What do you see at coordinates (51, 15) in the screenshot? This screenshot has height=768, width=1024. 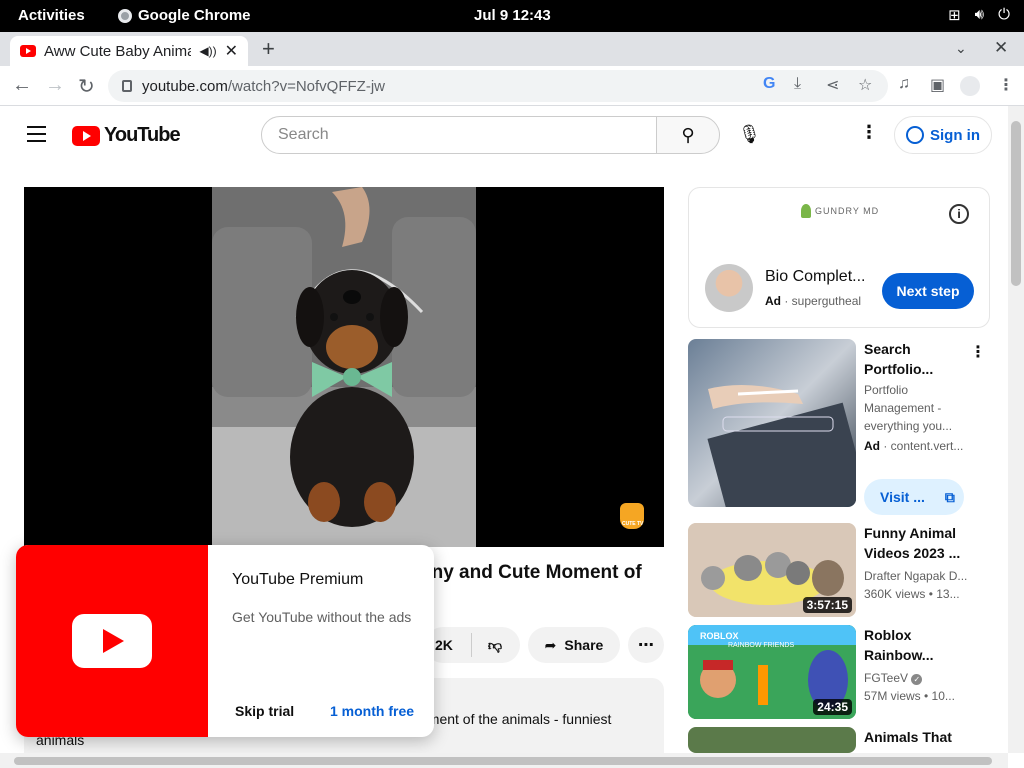 I see `activities-button: Activities` at bounding box center [51, 15].